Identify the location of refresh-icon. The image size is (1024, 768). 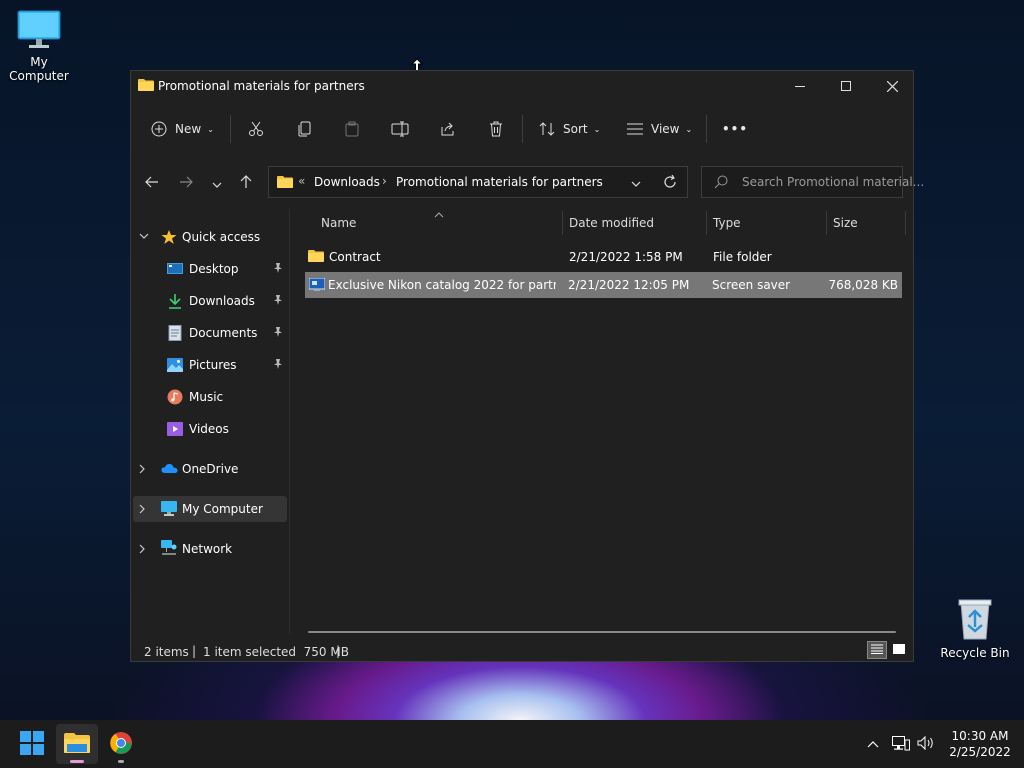
(670, 183).